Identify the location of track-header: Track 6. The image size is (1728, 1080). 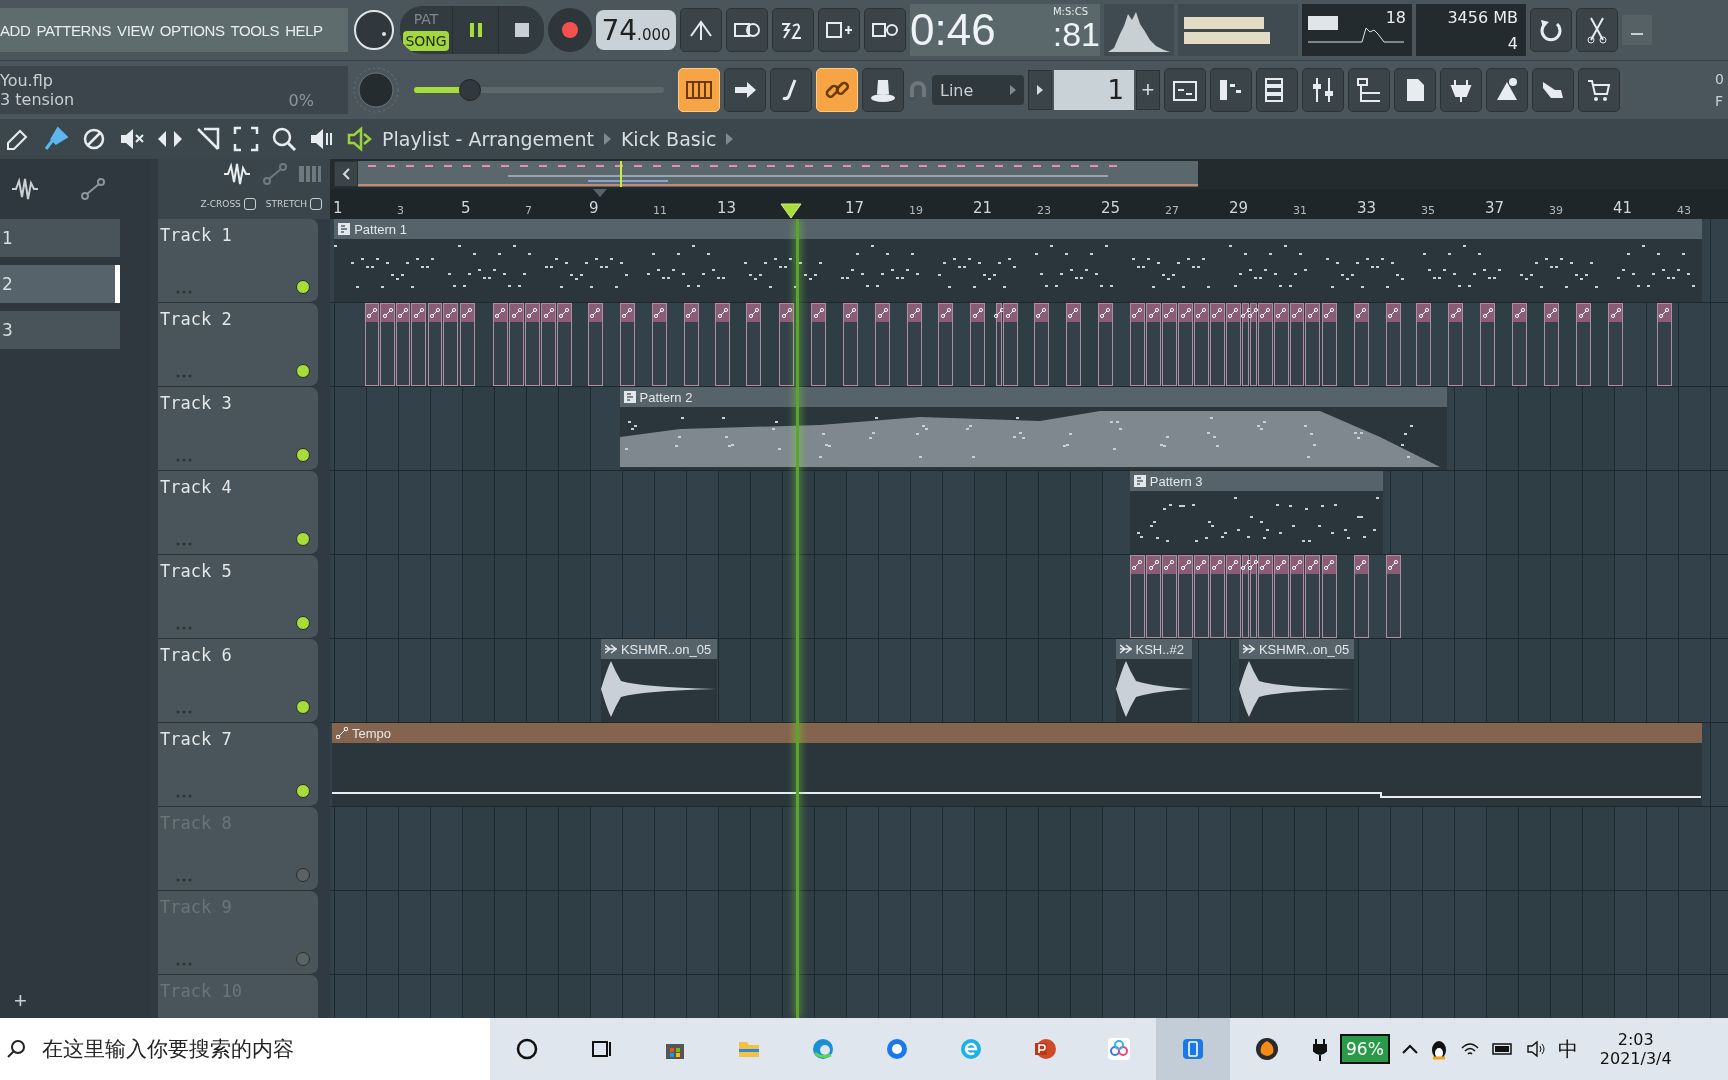
(238, 681).